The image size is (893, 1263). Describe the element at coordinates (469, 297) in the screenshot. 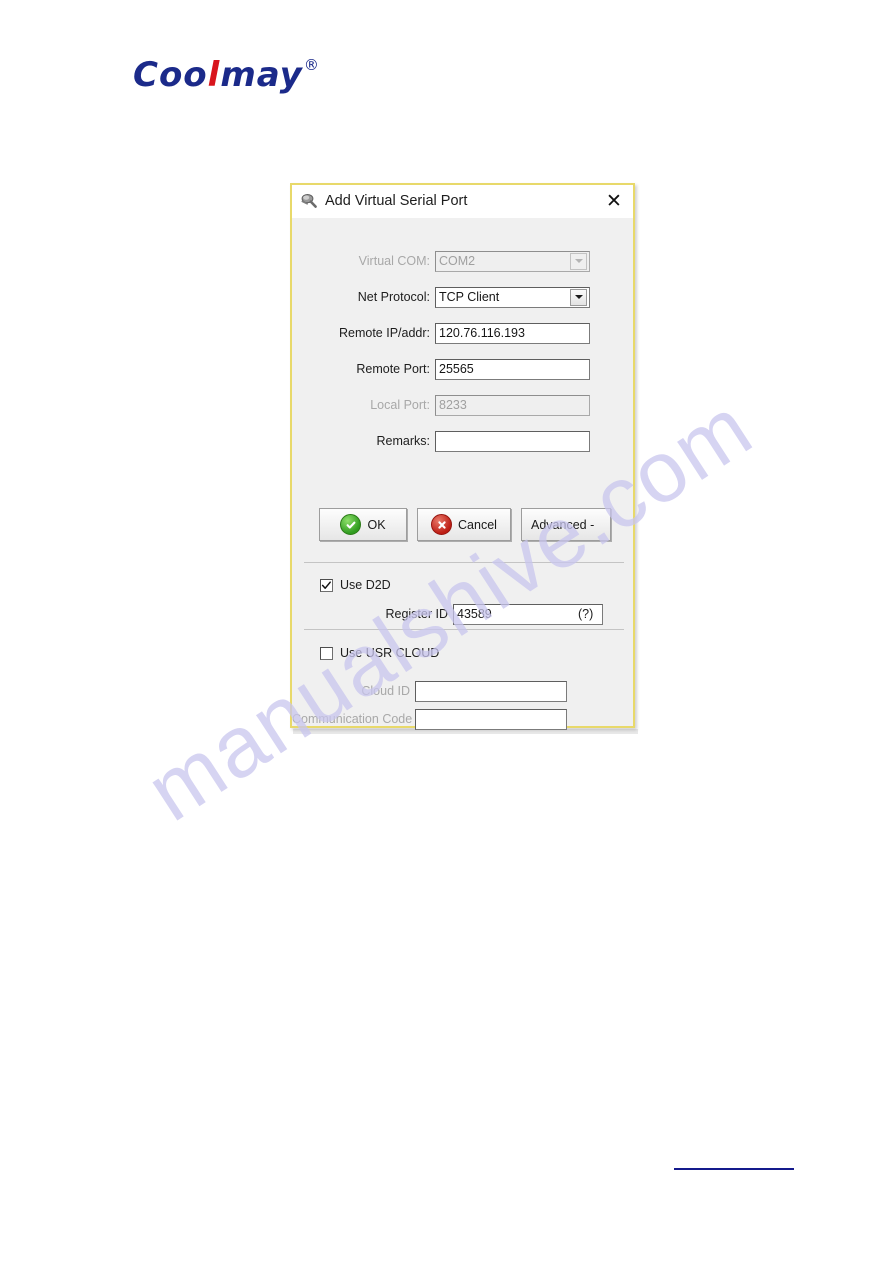

I see `net-protocol-value: TCP Client` at that location.